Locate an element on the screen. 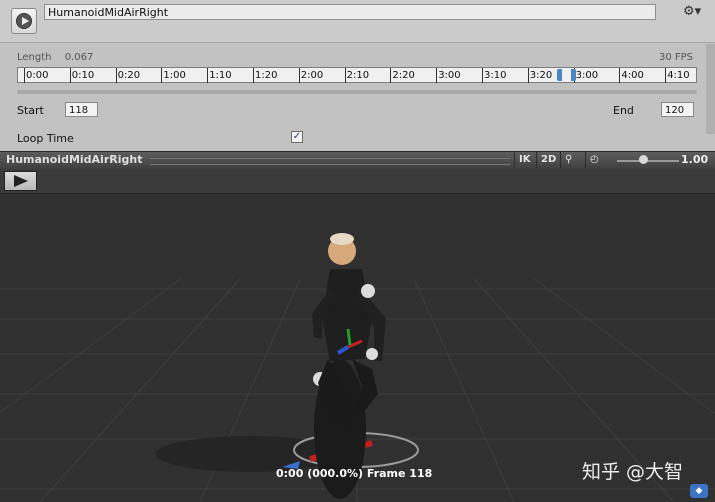  end-handle is located at coordinates (573, 75).